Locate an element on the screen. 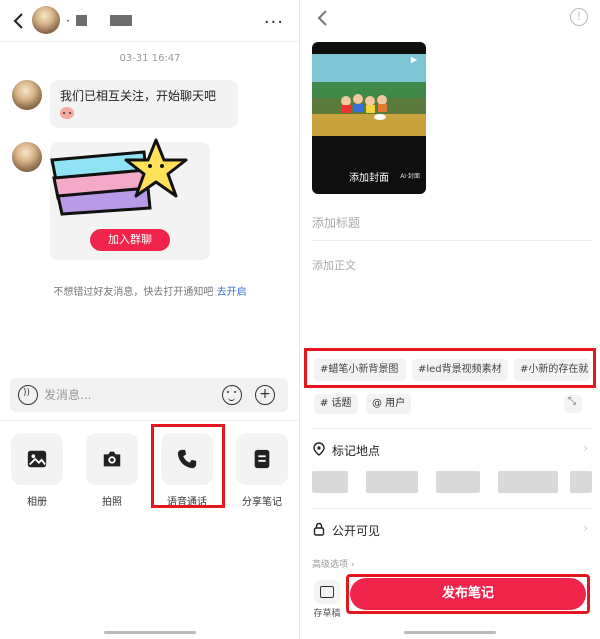 The height and width of the screenshot is (639, 600). contact-name: · is located at coordinates (68, 21).